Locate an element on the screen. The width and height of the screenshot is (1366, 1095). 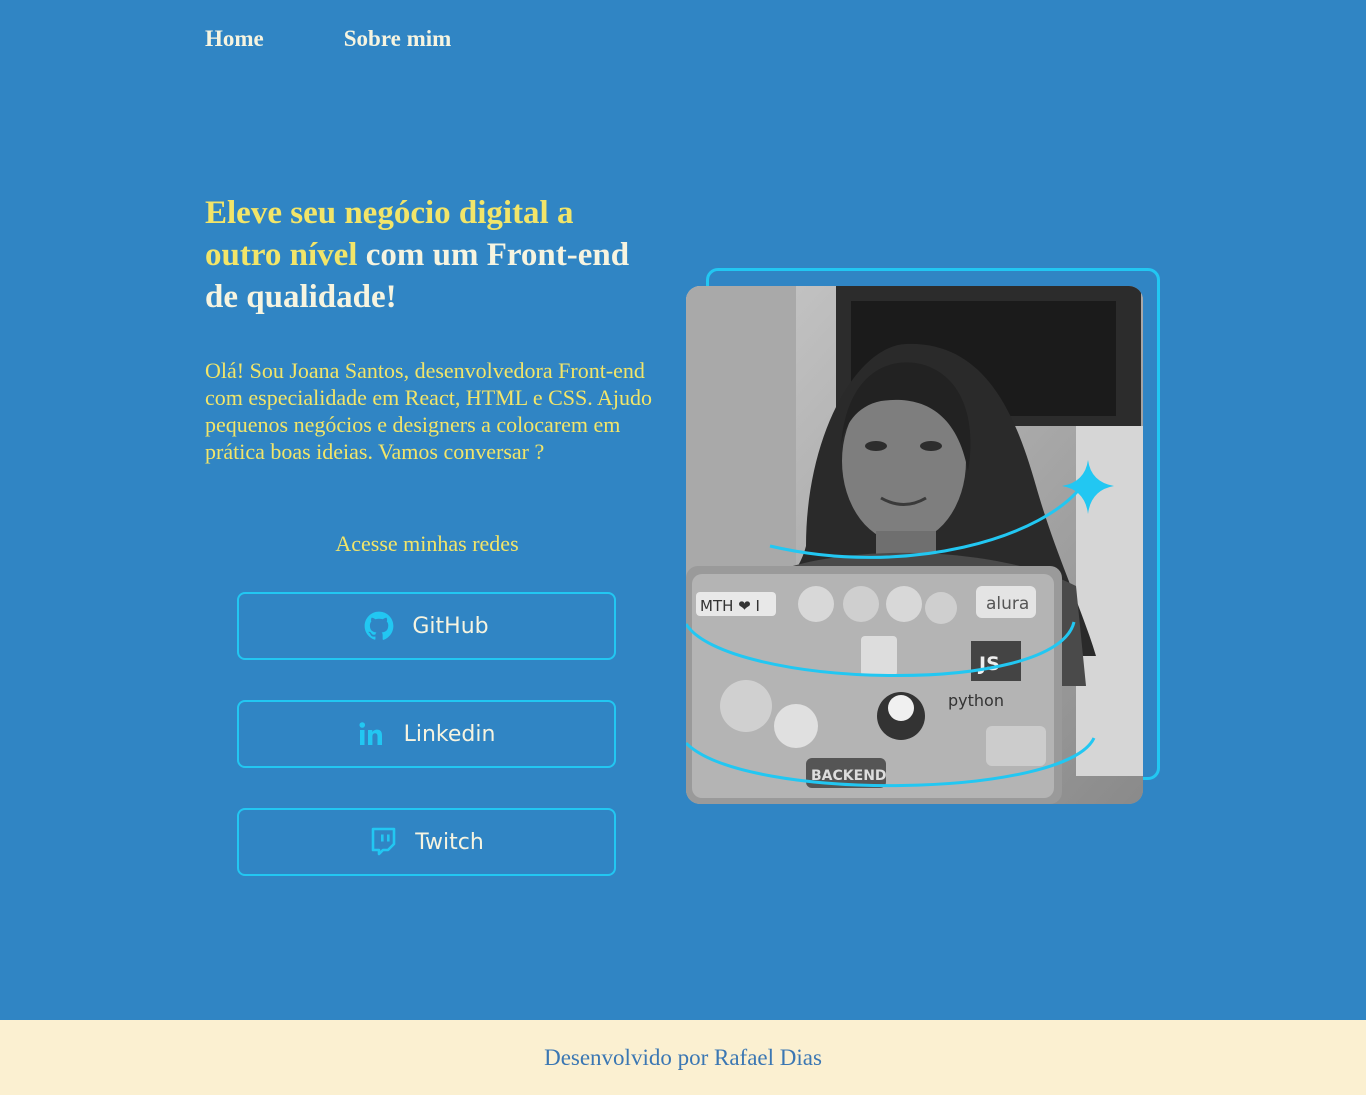
github-button: GitHub is located at coordinates (426, 626).